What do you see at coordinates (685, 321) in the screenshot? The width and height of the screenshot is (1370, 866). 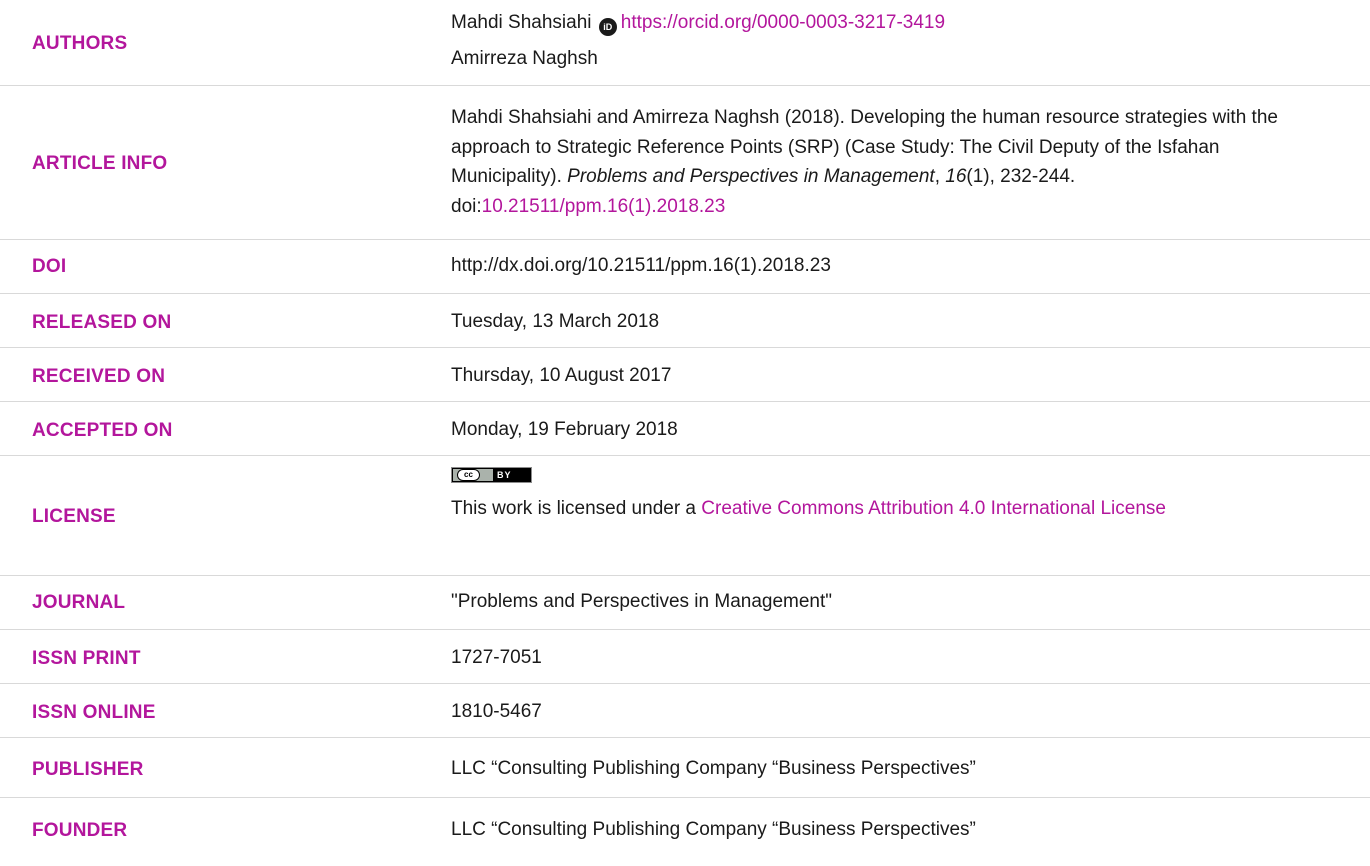 I see `row-released: RELEASED ON Tuesday, 13 March 2018` at bounding box center [685, 321].